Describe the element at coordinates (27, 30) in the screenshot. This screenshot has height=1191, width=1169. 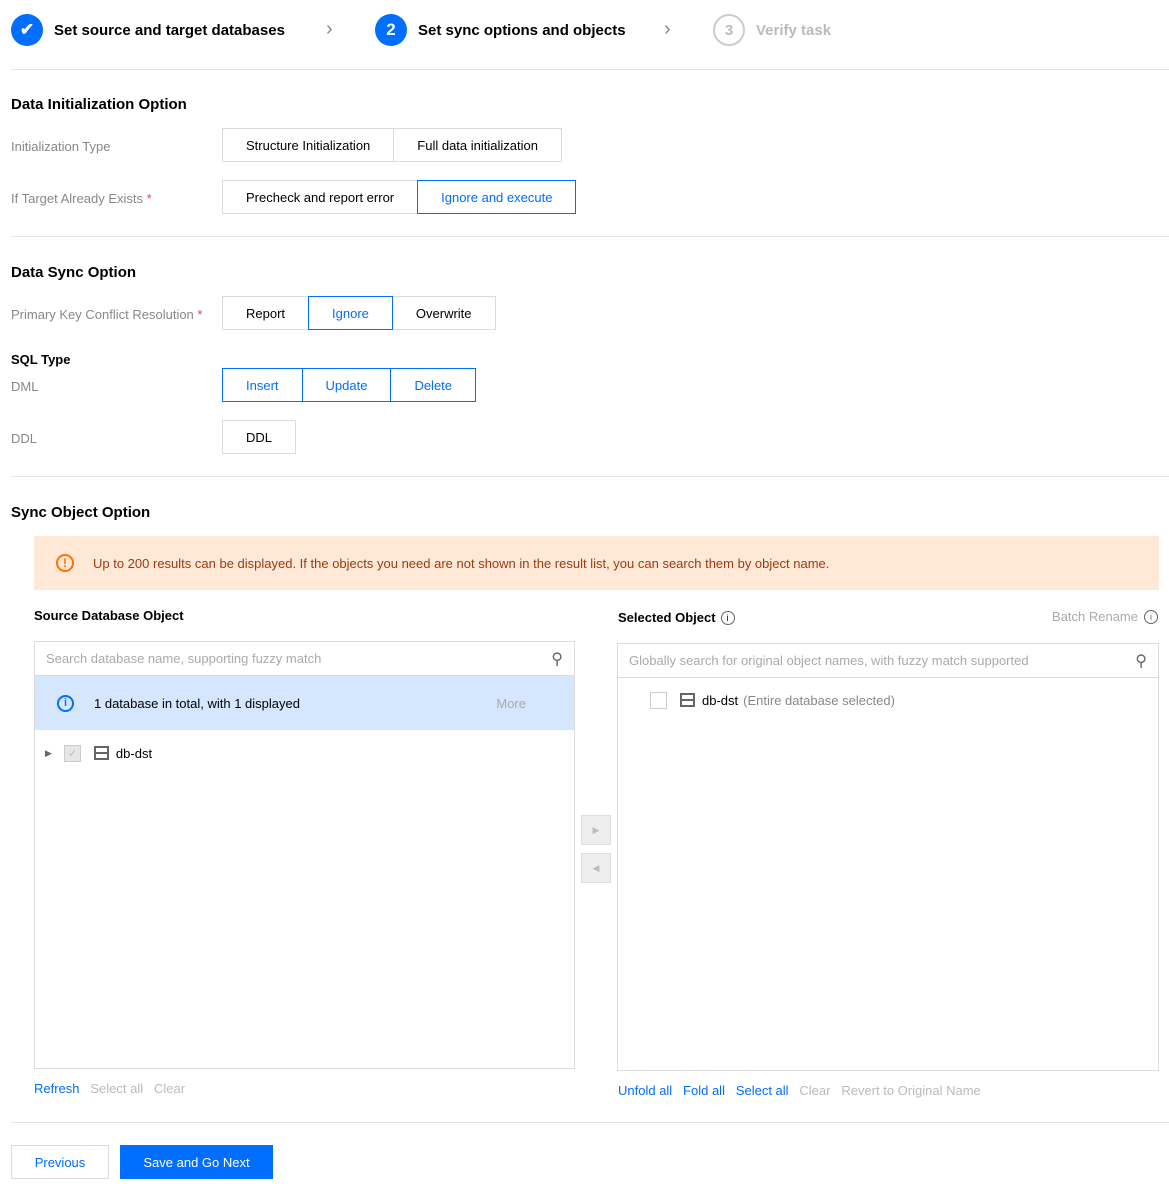
I see `check-icon: ✔` at that location.